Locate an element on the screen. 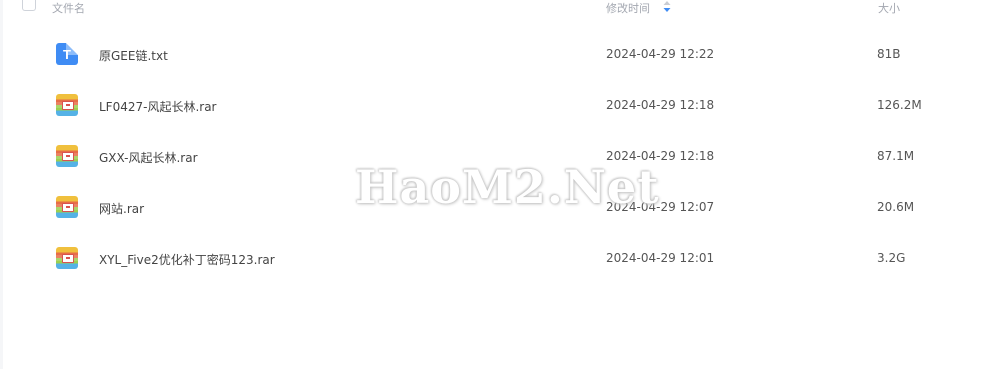 The height and width of the screenshot is (369, 1003). file-row: LF0427-风起长林.rar 2024-04-29 12:18 126.2M is located at coordinates (501, 109).